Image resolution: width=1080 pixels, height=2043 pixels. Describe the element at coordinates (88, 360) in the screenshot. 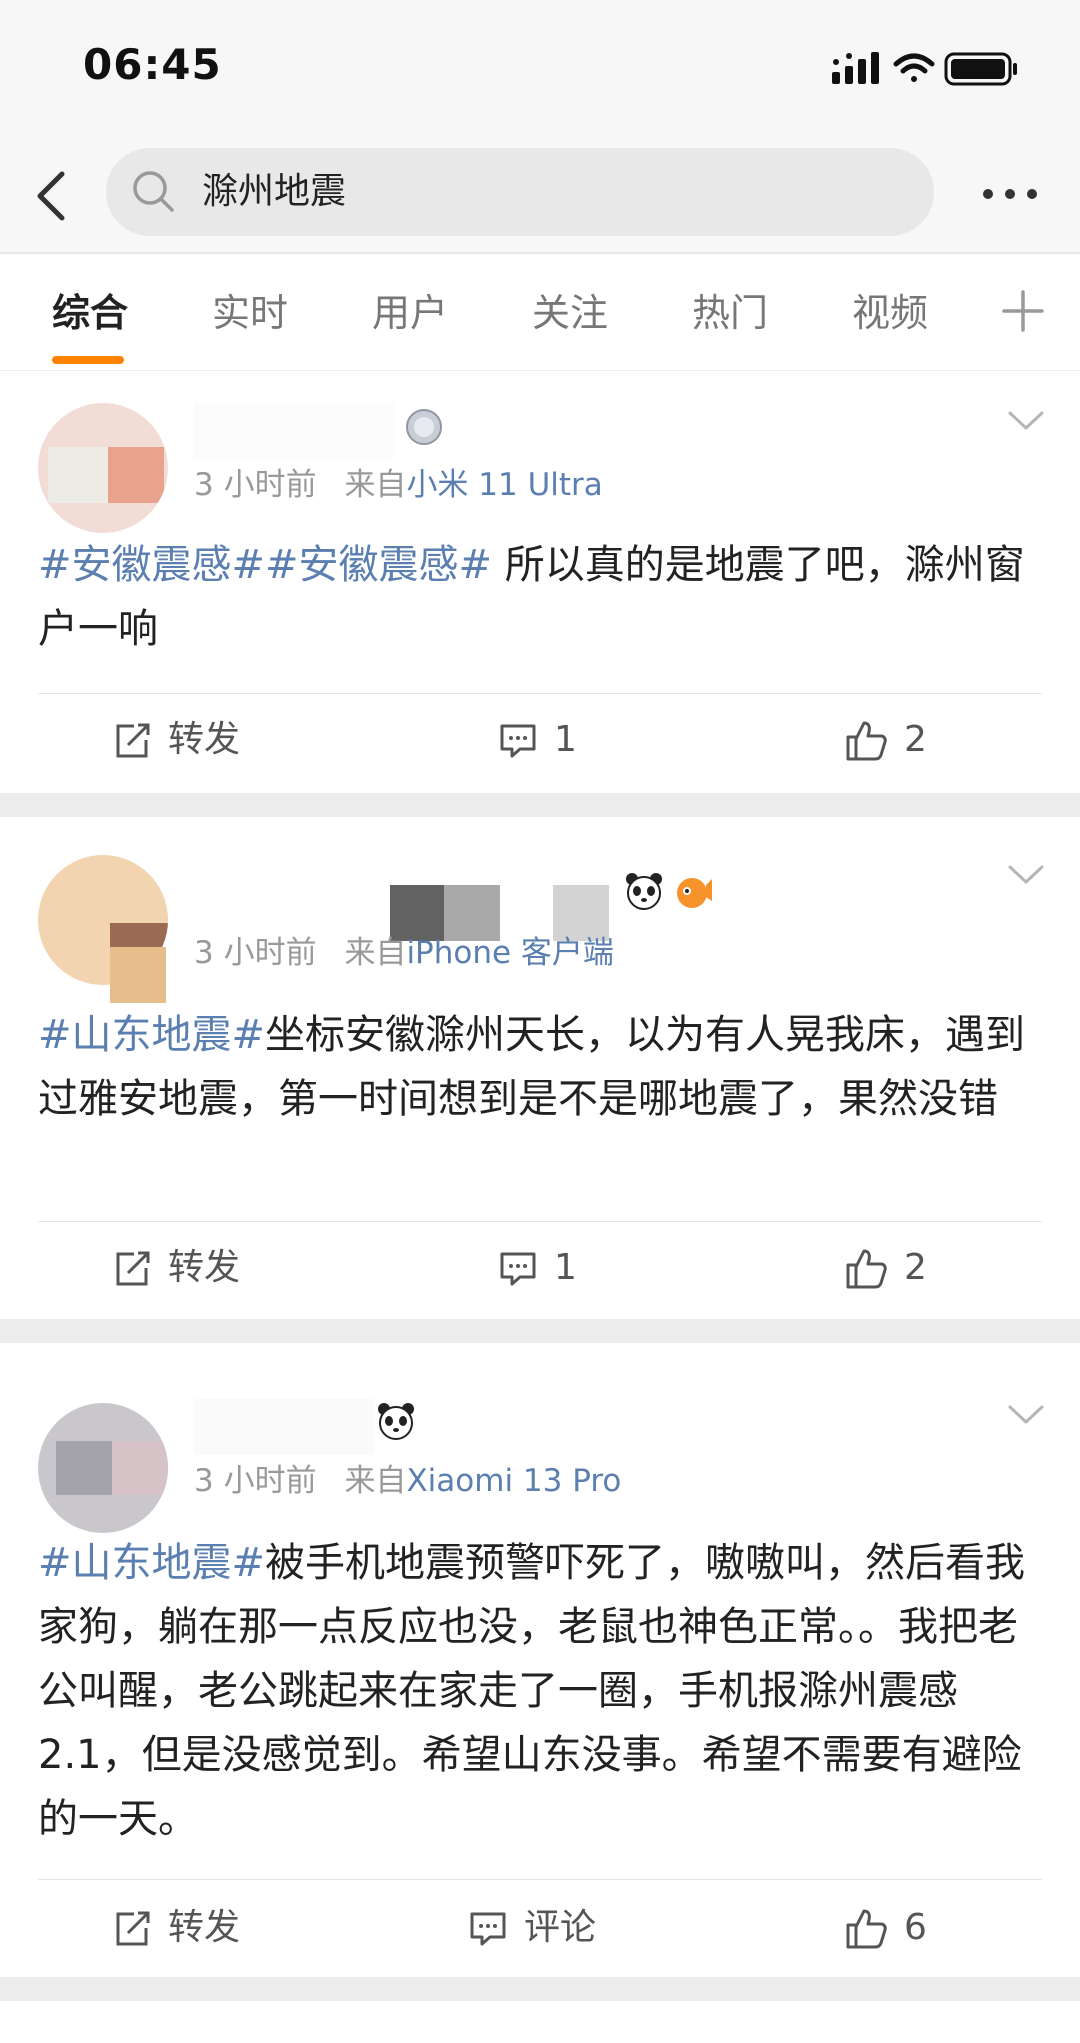

I see `tab-indicator` at that location.